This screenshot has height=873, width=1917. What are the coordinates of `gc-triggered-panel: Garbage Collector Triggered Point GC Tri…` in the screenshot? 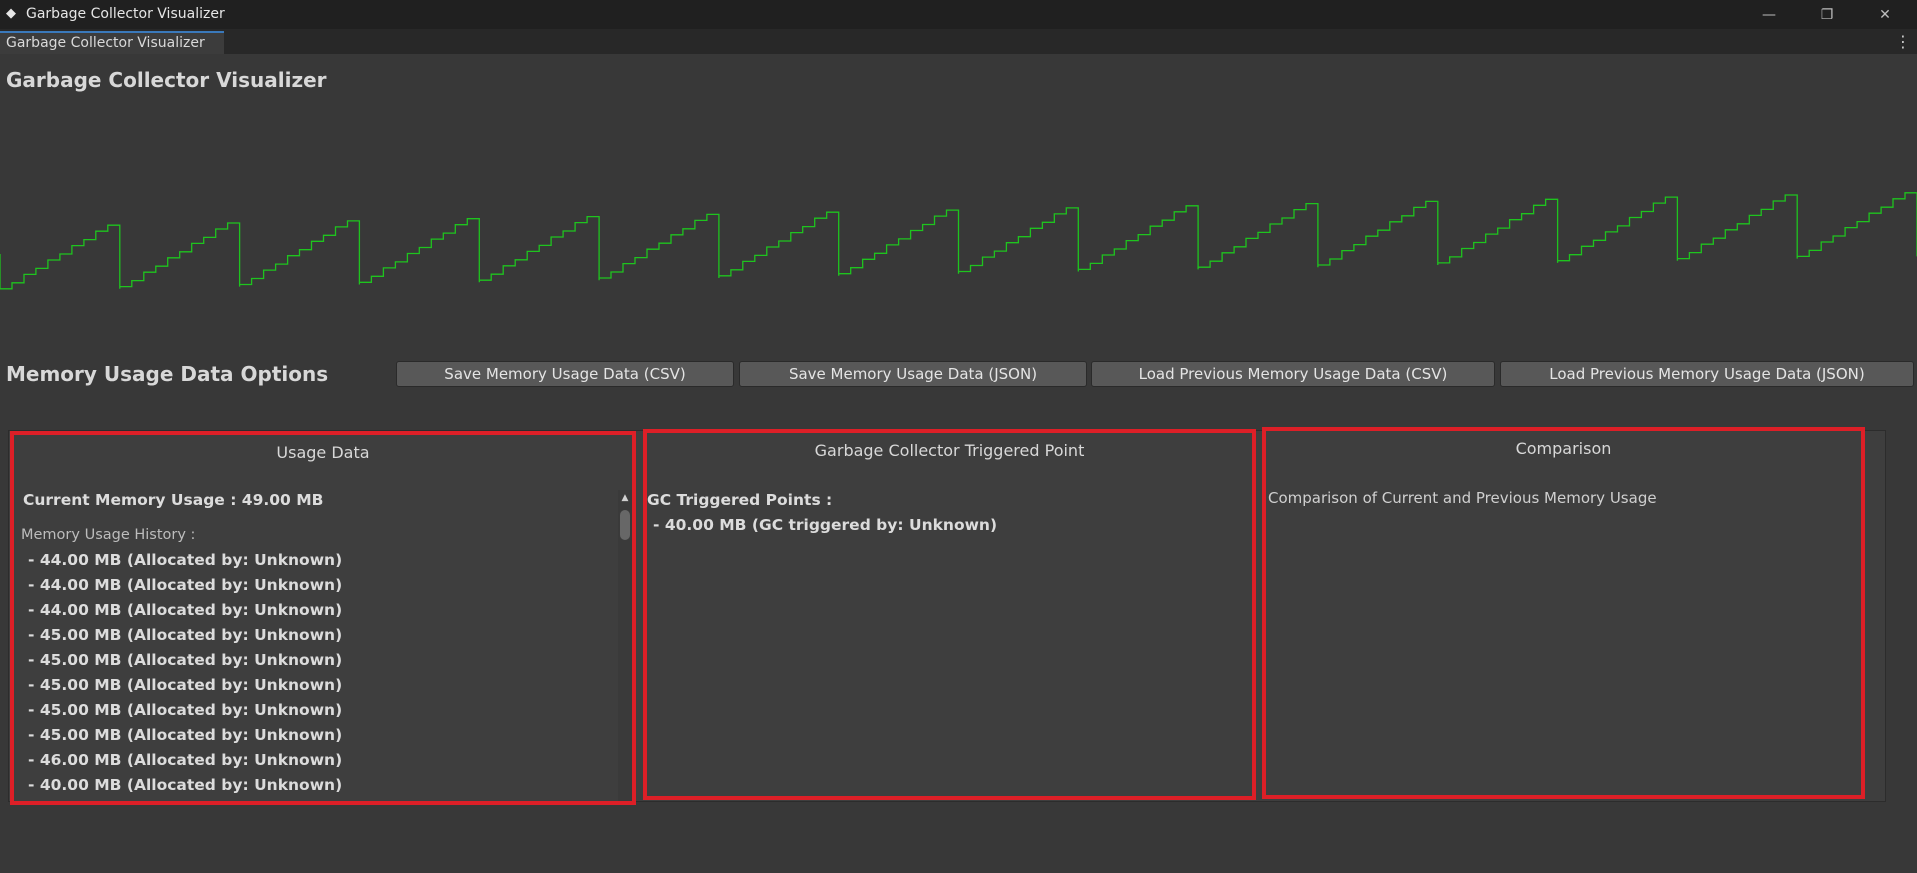 It's located at (949, 614).